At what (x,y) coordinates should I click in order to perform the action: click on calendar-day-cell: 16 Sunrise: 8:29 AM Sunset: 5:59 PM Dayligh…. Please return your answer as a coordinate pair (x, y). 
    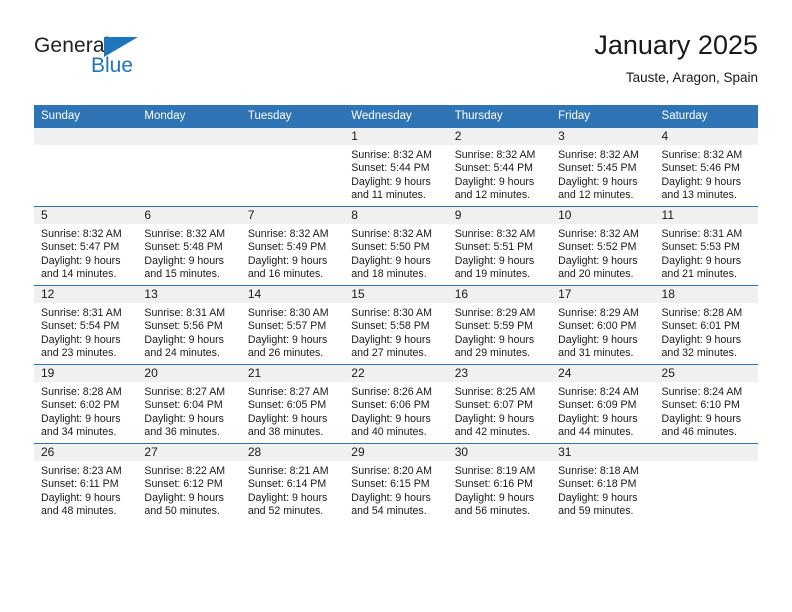
    Looking at the image, I should click on (499, 325).